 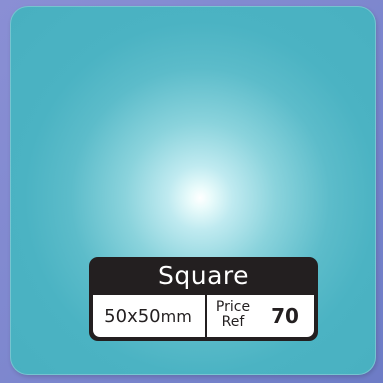 I want to click on size-cell: 50x50 mm, so click(x=148, y=316).